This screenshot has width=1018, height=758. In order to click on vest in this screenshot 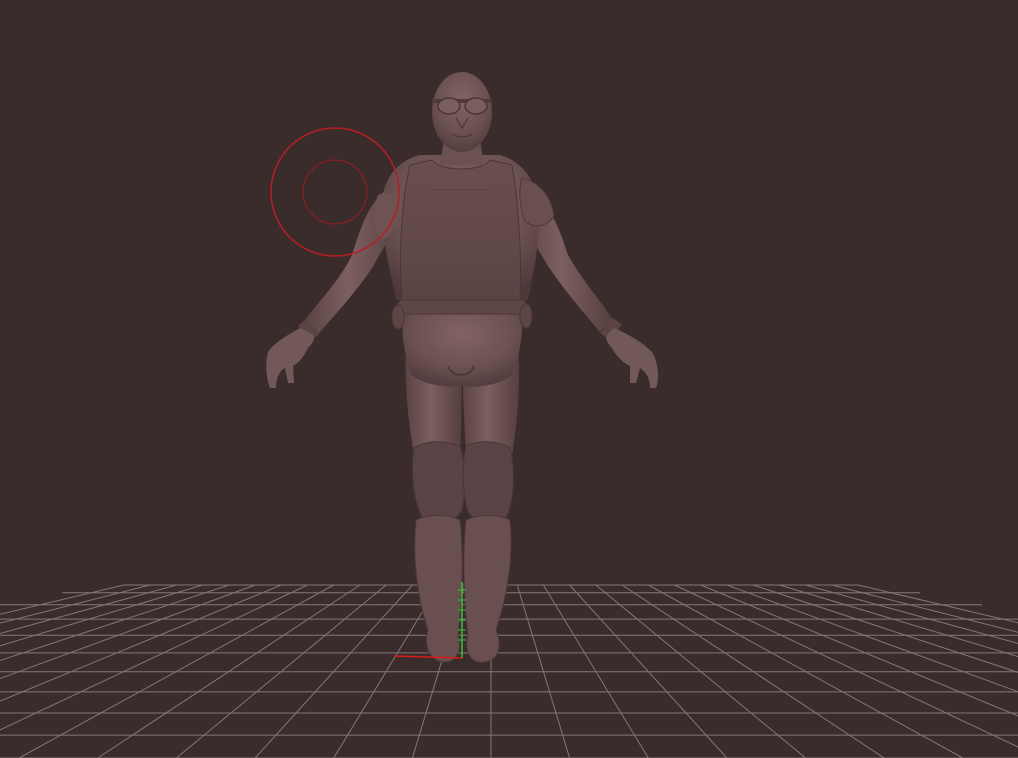, I will do `click(460, 230)`.